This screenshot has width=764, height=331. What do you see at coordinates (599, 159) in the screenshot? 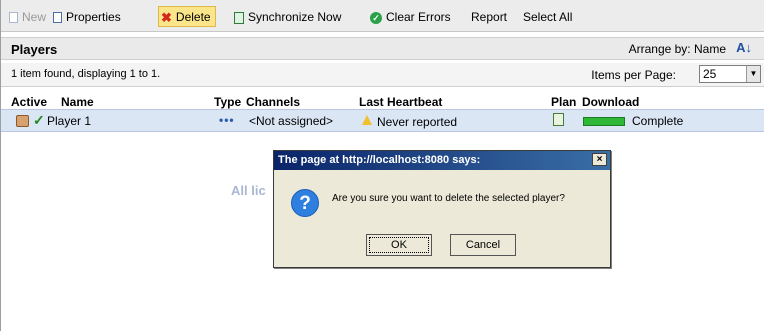
I see `close-icon: ×` at bounding box center [599, 159].